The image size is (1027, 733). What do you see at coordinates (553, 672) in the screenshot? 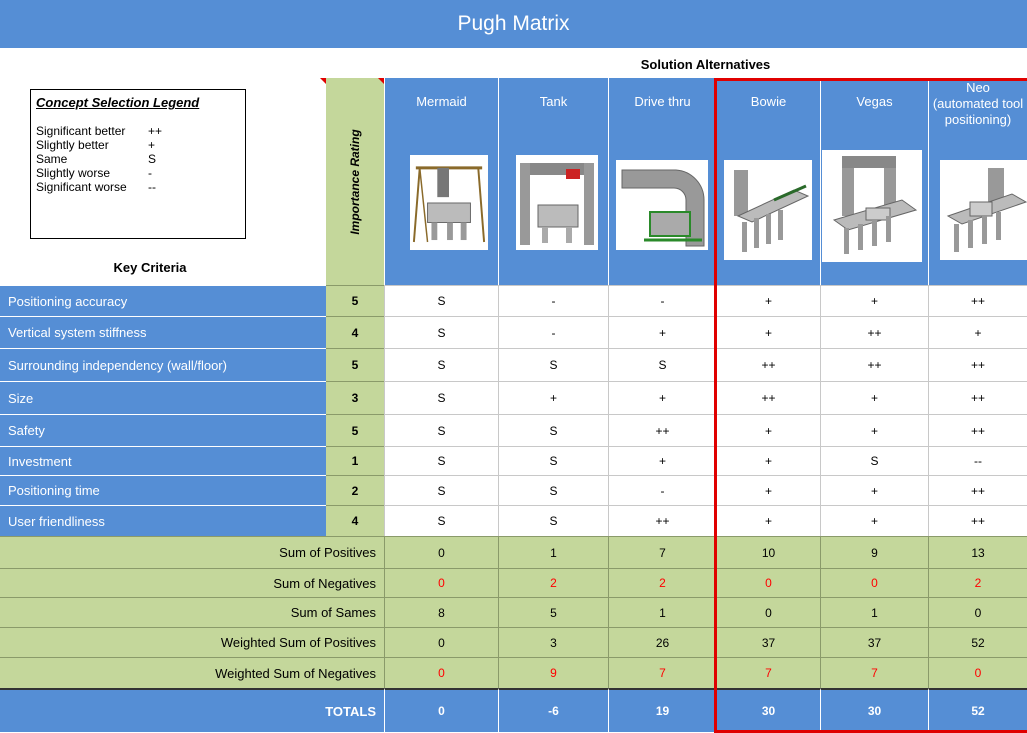
I see `summary-value: 9` at bounding box center [553, 672].